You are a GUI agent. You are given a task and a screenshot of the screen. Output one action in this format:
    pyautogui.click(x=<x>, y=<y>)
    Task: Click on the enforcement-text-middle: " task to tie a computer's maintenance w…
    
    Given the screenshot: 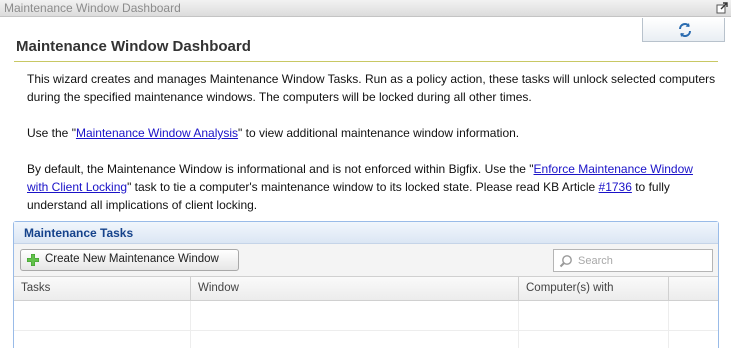 What is the action you would take?
    pyautogui.click(x=363, y=187)
    